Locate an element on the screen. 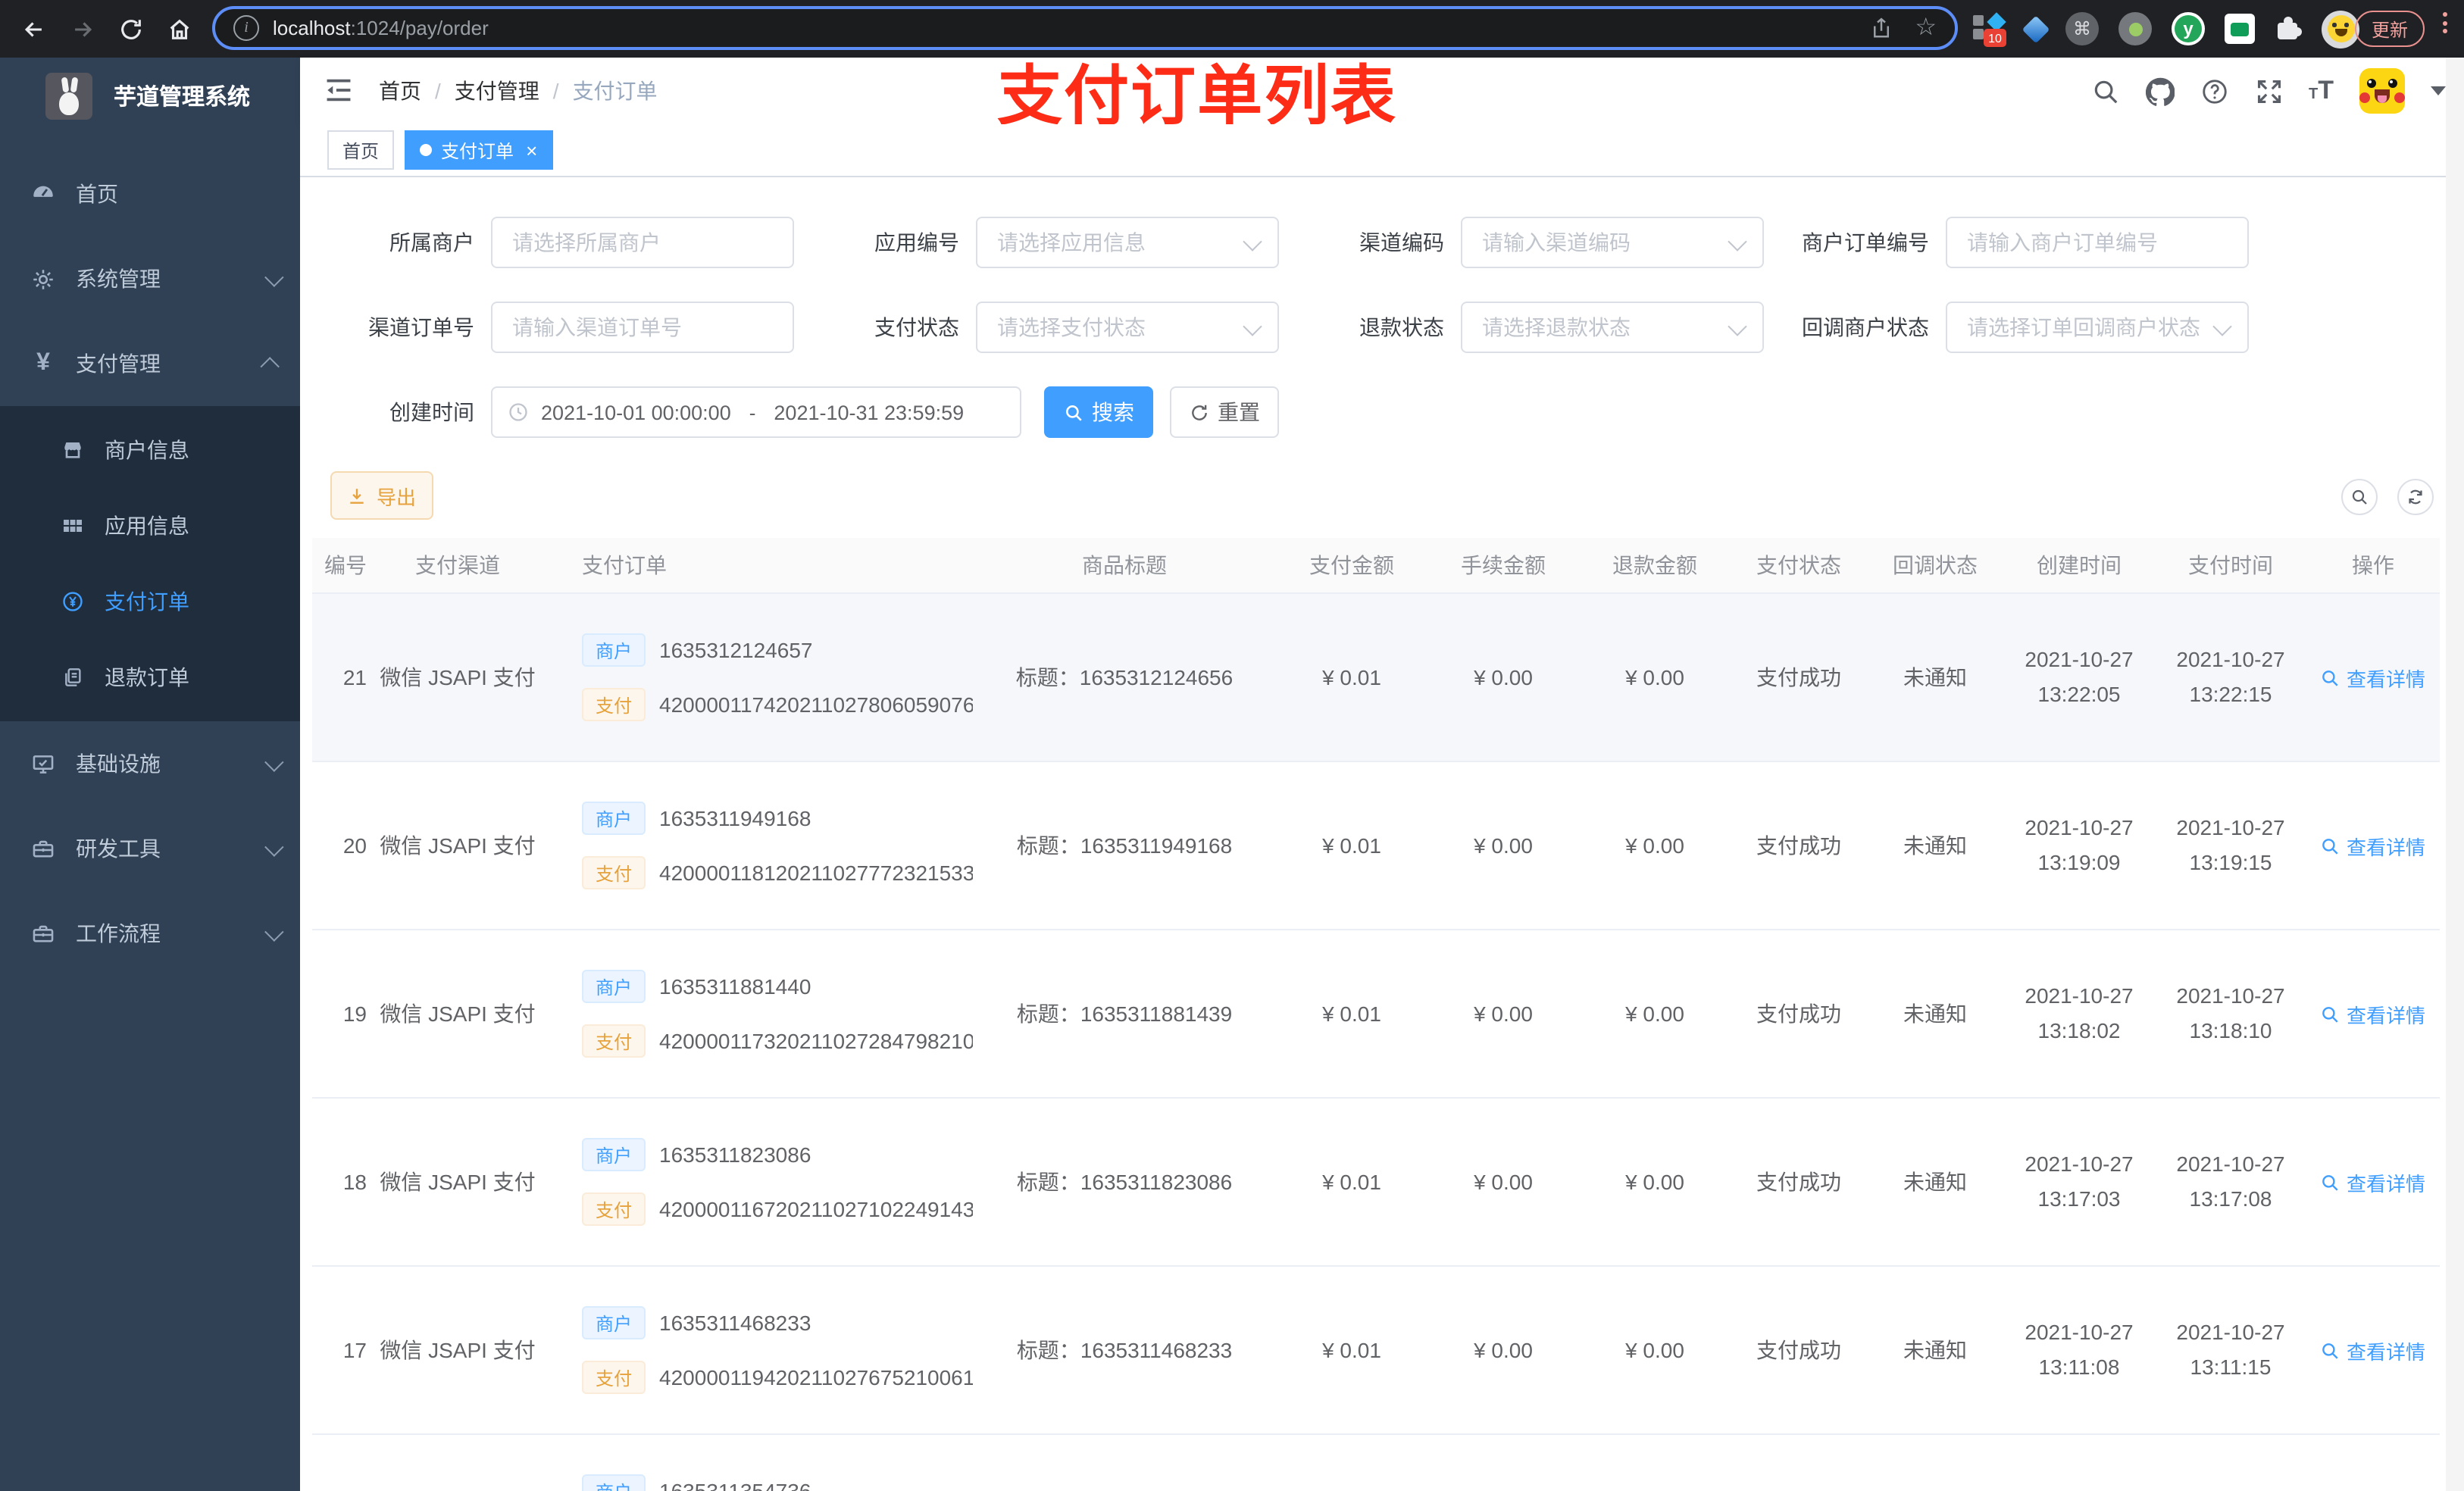 This screenshot has width=2464, height=1491. refund-status-select is located at coordinates (1612, 327).